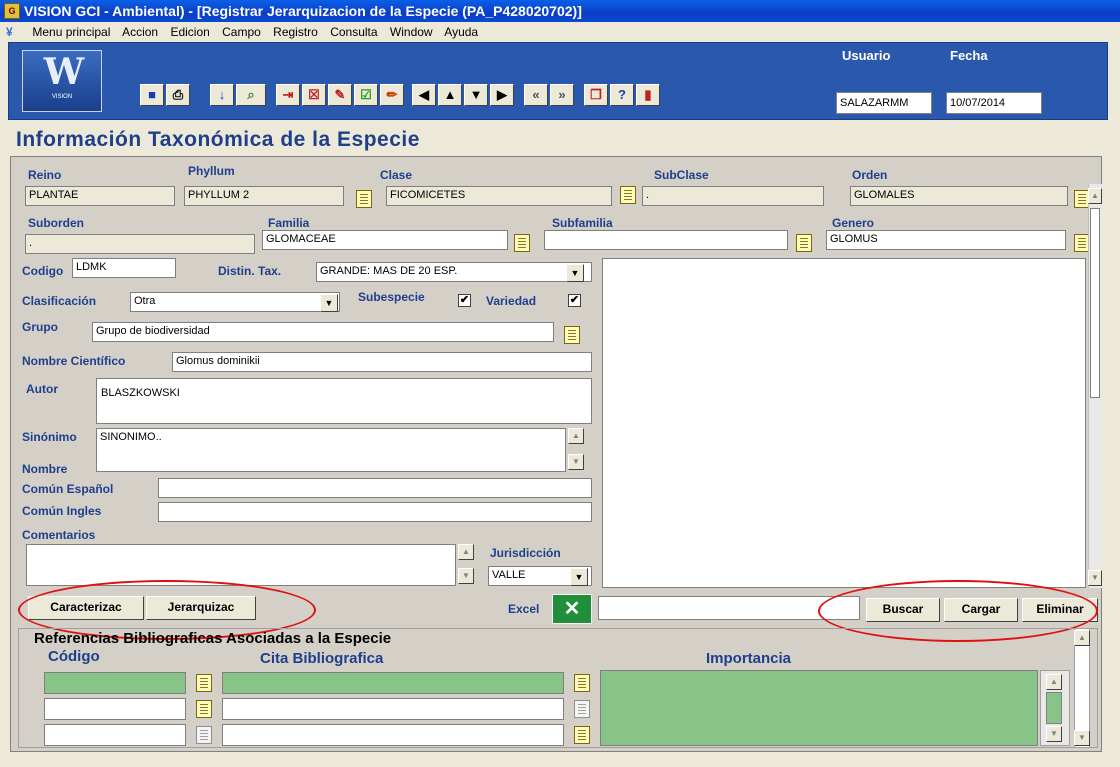 The image size is (1120, 767). I want to click on comentarios-scroll-down-icon: ▼, so click(466, 576).